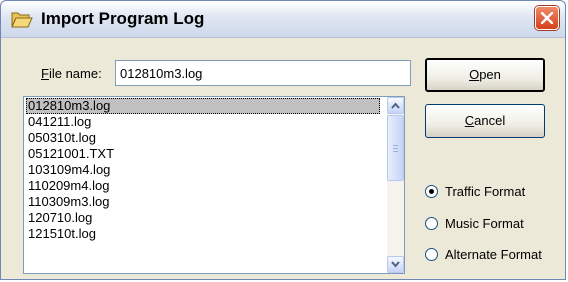 The width and height of the screenshot is (568, 282). I want to click on file-list-item: 041211.log, so click(203, 122).